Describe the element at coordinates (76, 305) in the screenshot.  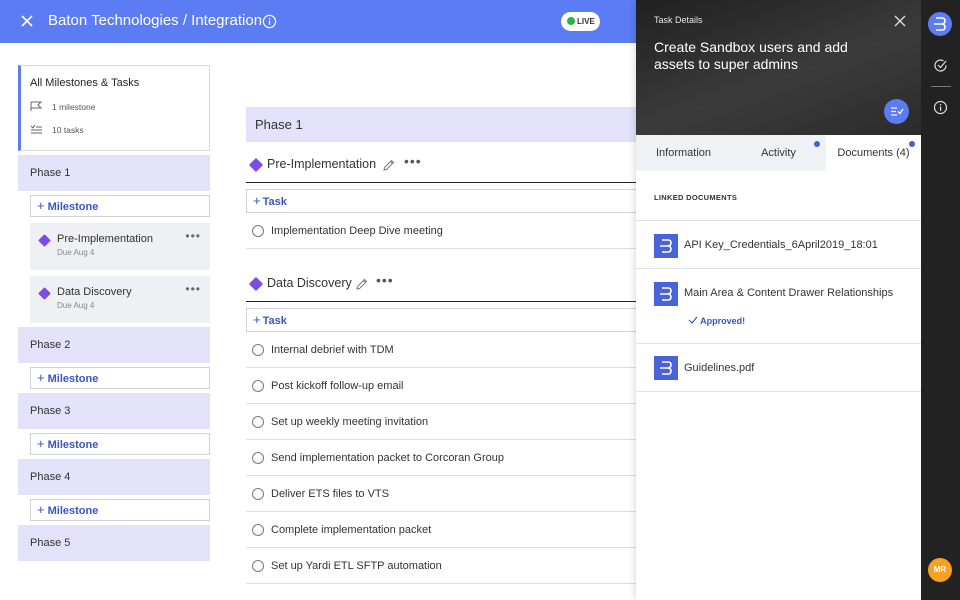
I see `milestone-due-date: Due Aug 4` at that location.